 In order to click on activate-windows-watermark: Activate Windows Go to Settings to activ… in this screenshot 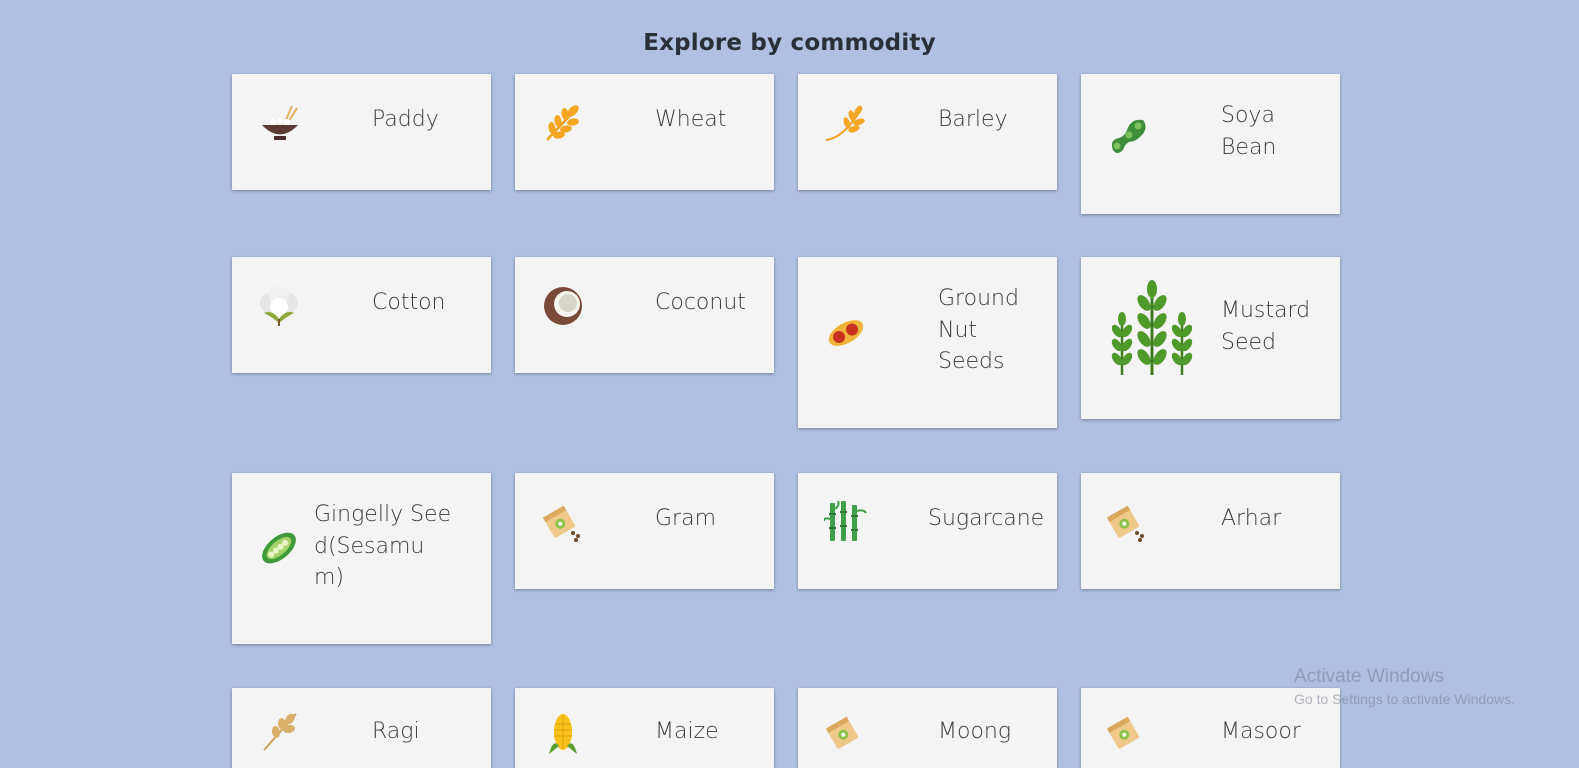, I will do `click(1404, 686)`.